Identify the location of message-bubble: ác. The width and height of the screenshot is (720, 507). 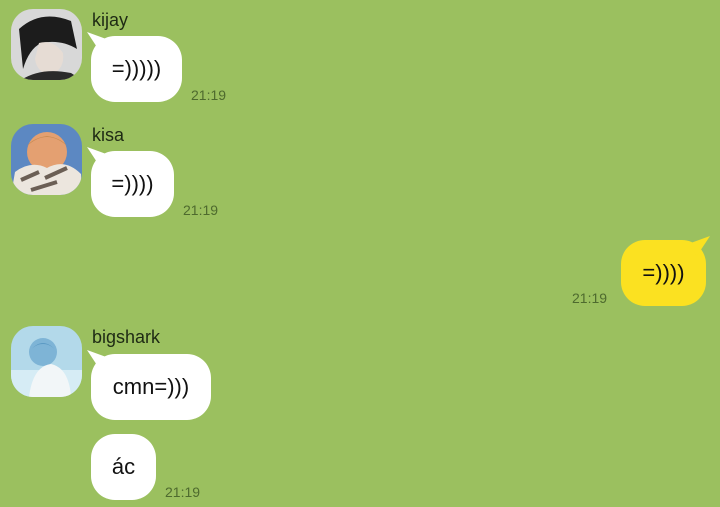
(123, 467).